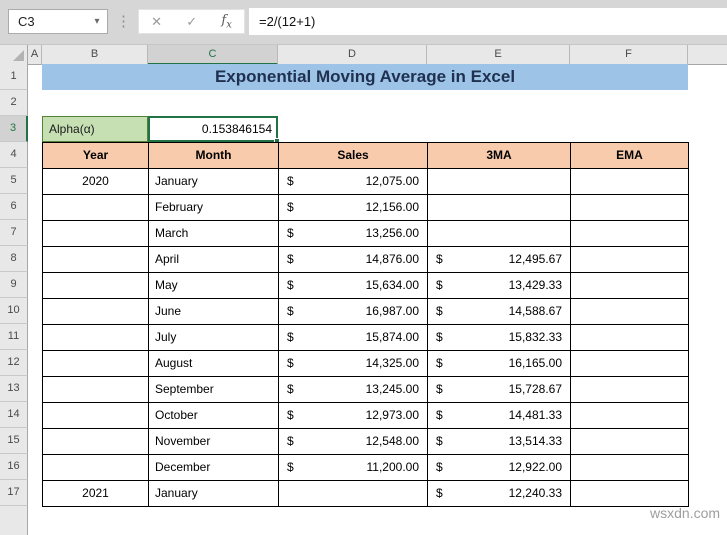 The width and height of the screenshot is (727, 535). Describe the element at coordinates (629, 55) in the screenshot. I see `column-header-F: F` at that location.